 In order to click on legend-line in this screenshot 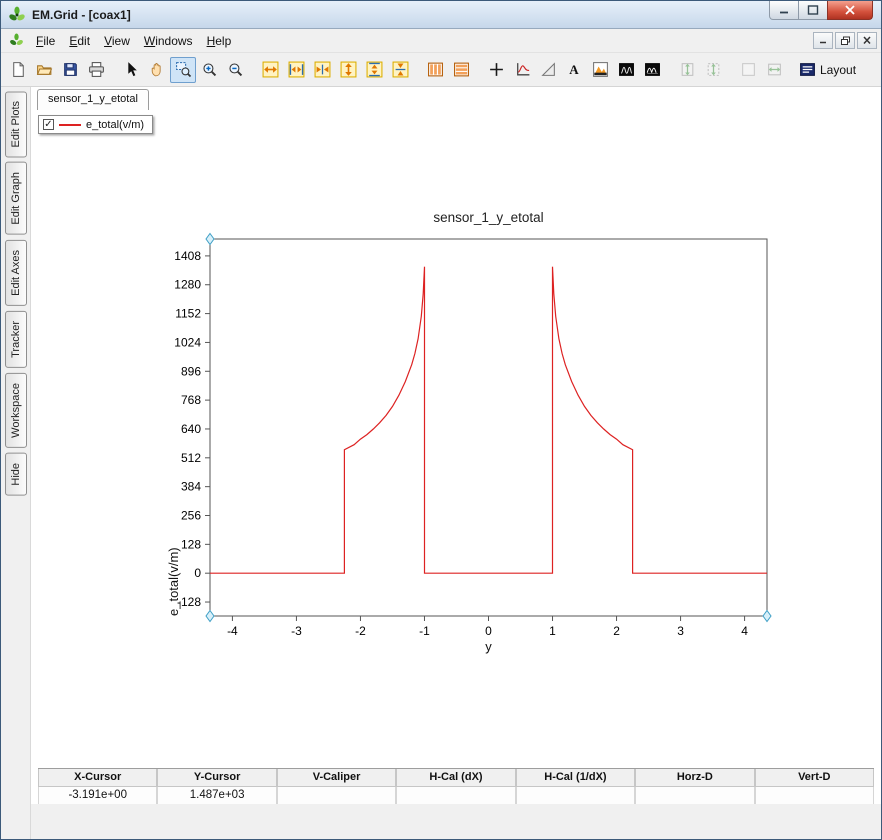, I will do `click(70, 124)`.